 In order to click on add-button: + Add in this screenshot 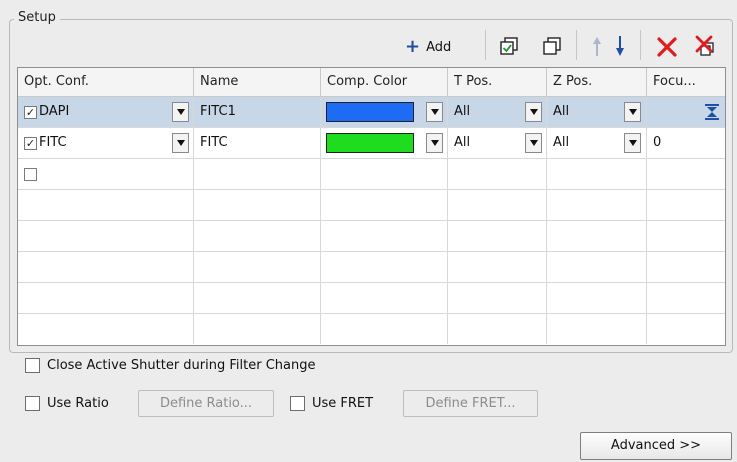, I will do `click(428, 47)`.